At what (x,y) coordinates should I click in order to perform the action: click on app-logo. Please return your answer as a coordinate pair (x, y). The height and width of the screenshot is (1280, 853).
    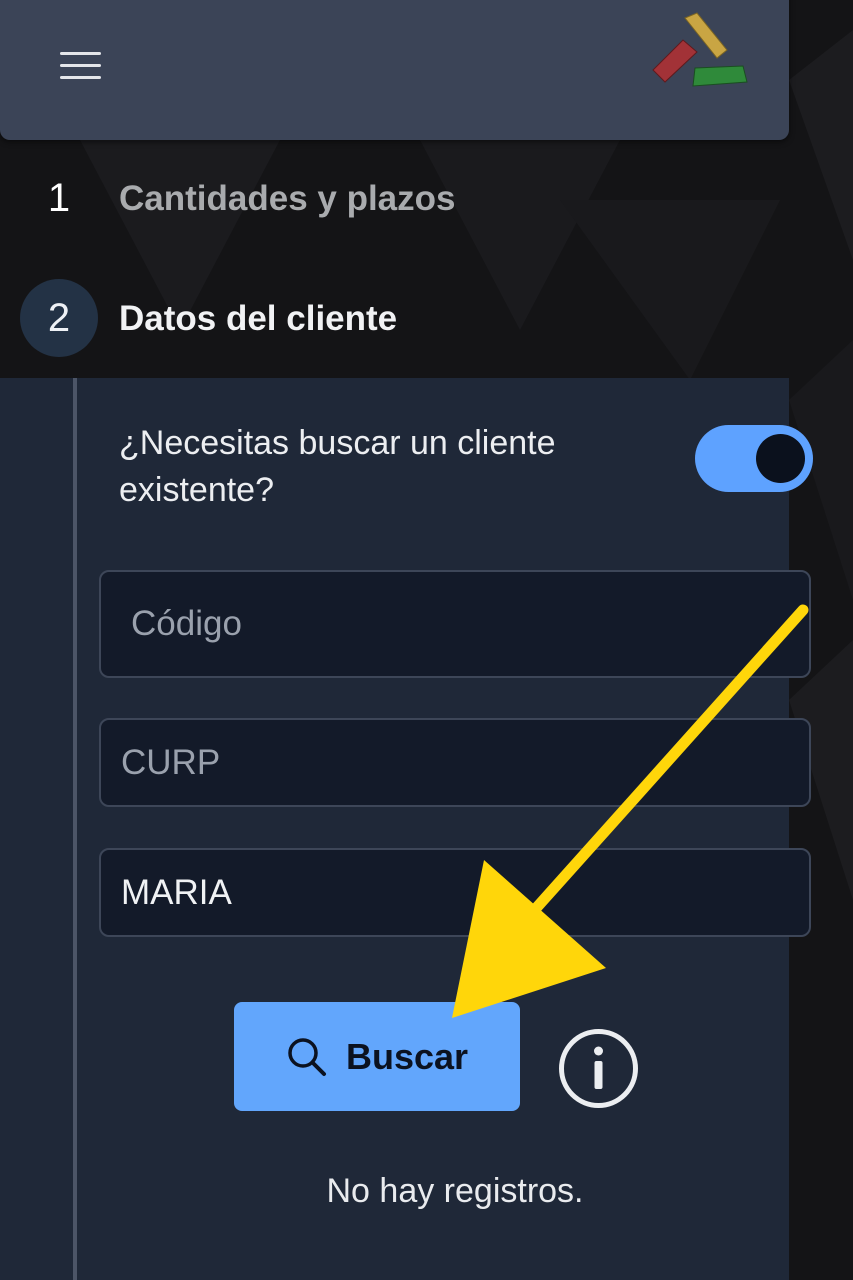
    Looking at the image, I should click on (700, 49).